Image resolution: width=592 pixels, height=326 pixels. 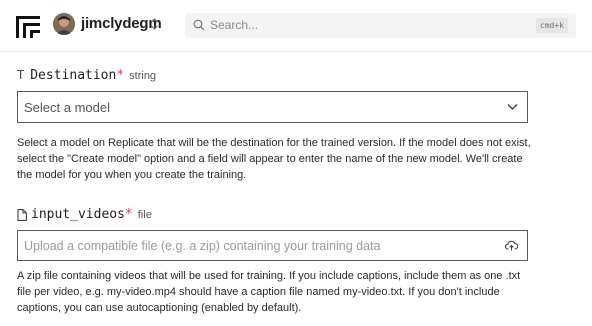 What do you see at coordinates (511, 245) in the screenshot?
I see `cloud-upload-icon` at bounding box center [511, 245].